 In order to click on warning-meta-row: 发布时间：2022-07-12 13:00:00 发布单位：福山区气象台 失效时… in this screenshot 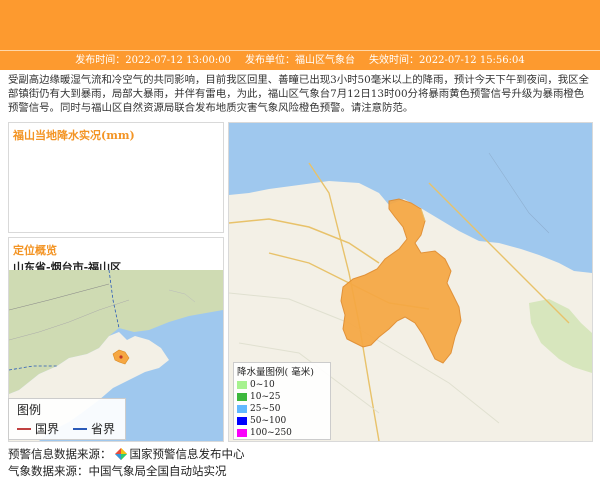, I will do `click(300, 60)`.